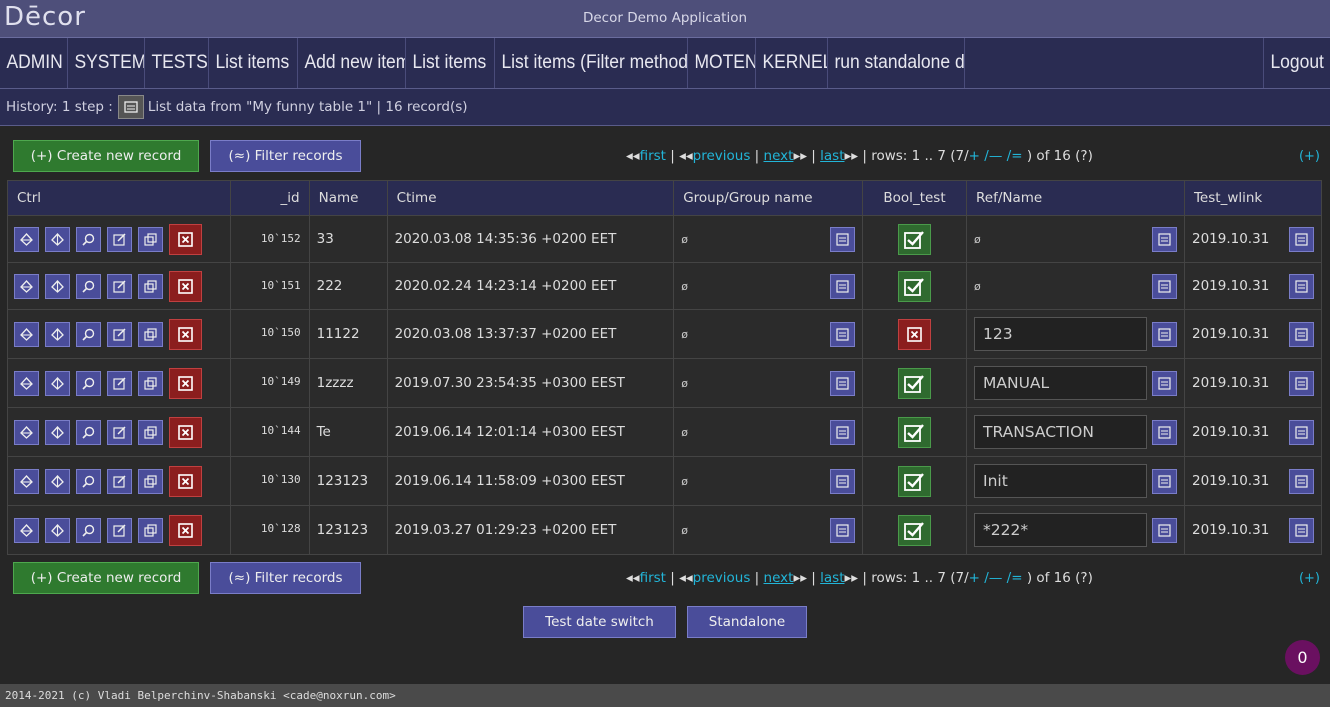  What do you see at coordinates (1060, 530) in the screenshot?
I see `ref-name-input: *222*` at bounding box center [1060, 530].